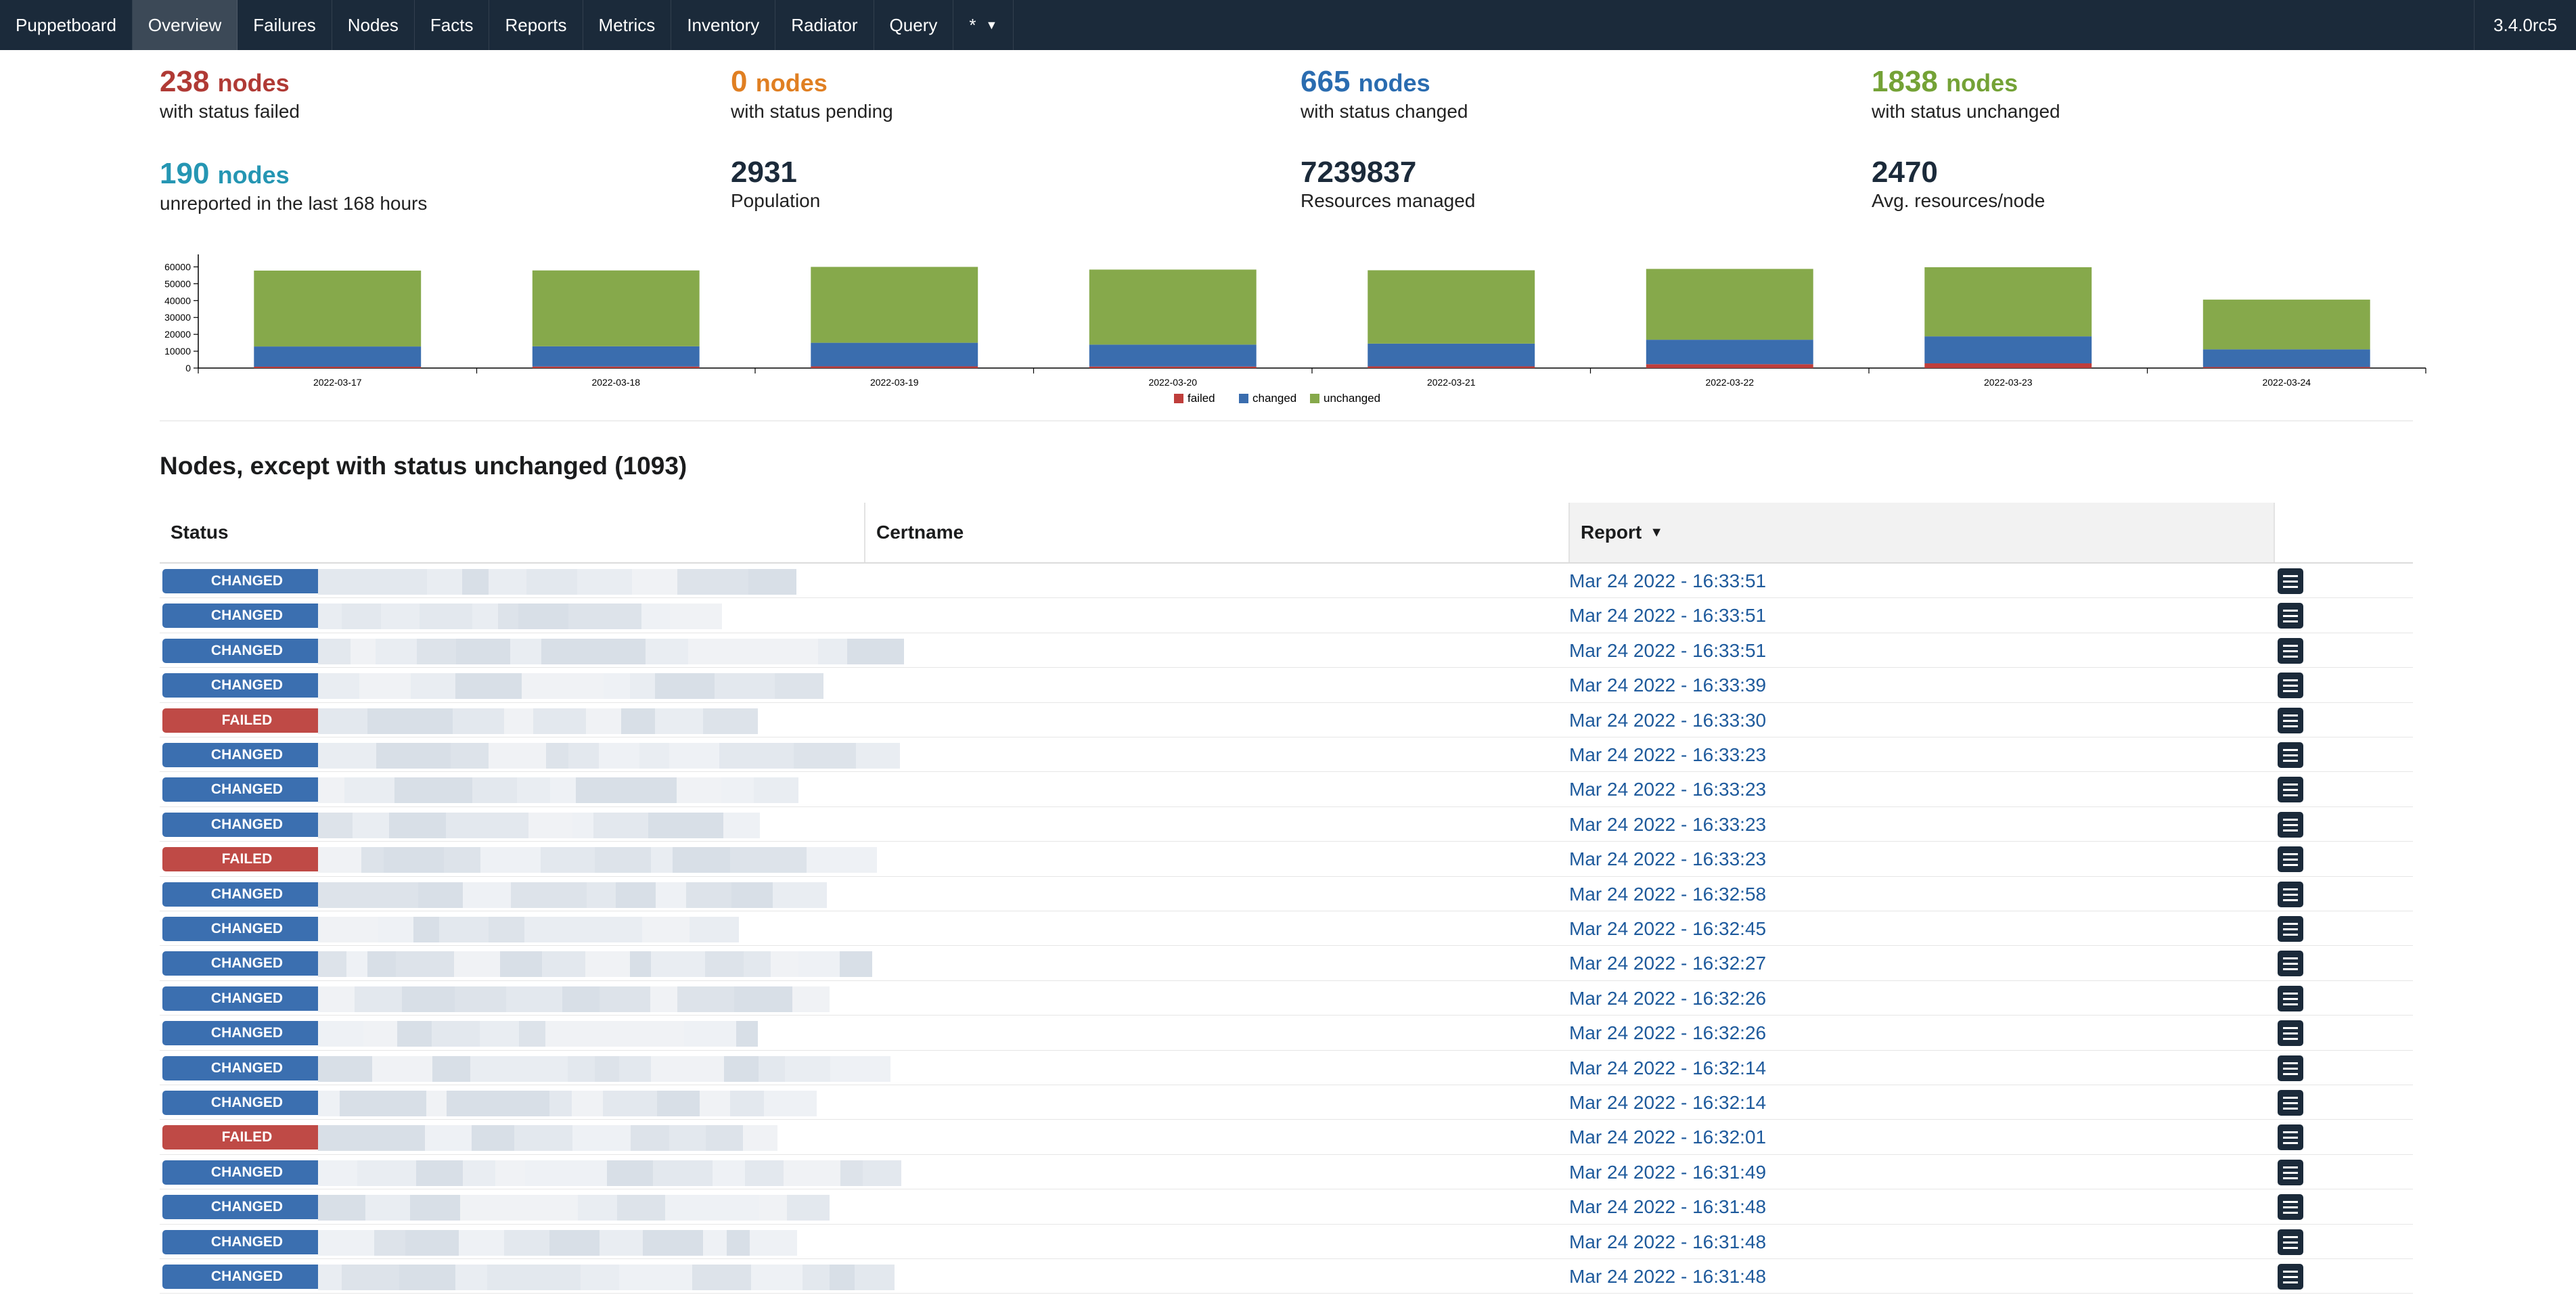  Describe the element at coordinates (512, 533) in the screenshot. I see `column-header-status: Status` at that location.